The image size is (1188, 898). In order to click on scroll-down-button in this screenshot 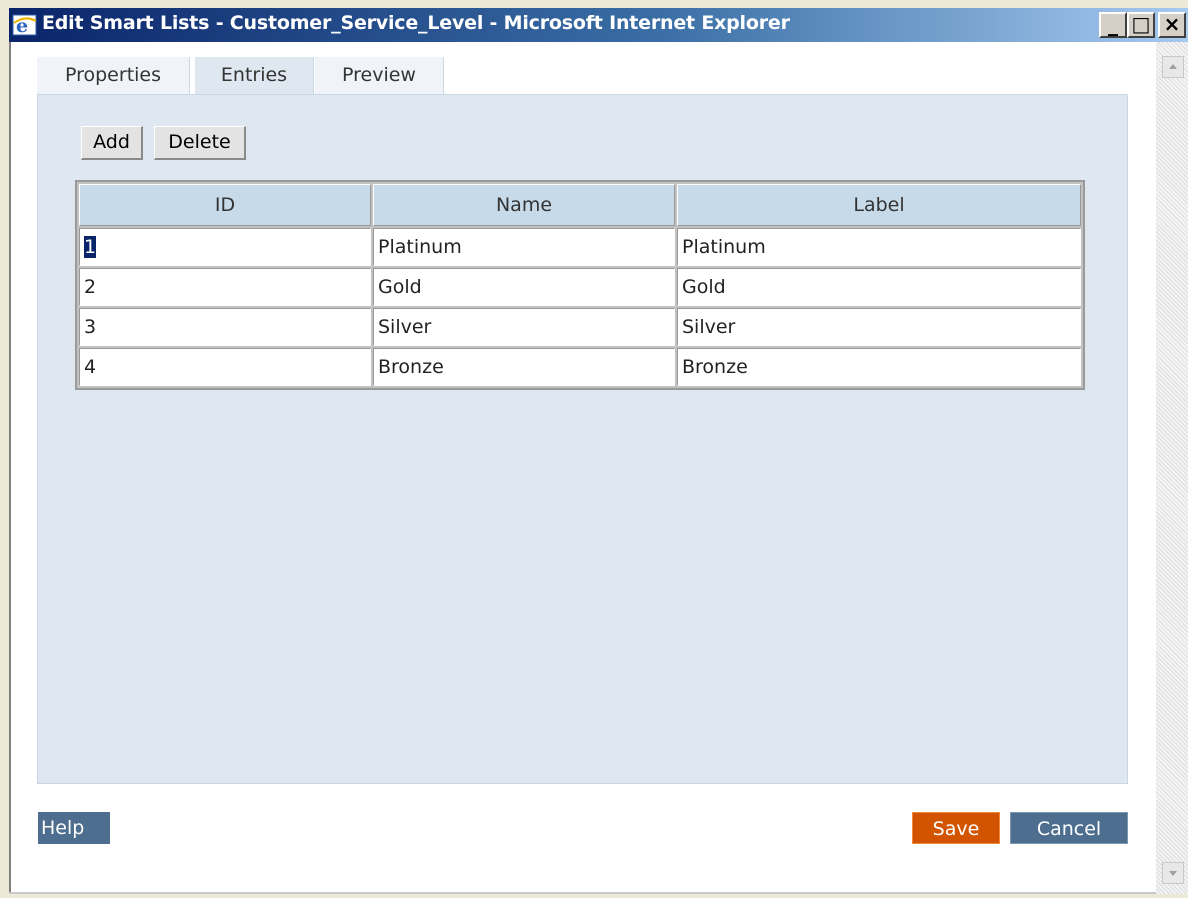, I will do `click(1173, 873)`.